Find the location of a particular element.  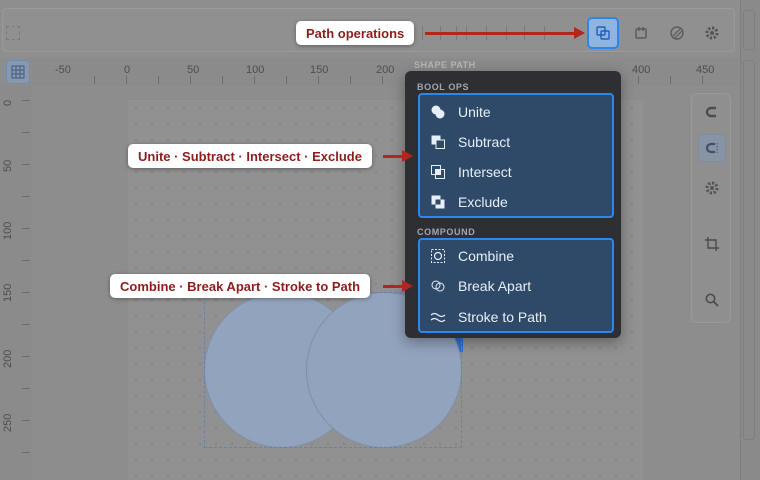

horizontal-ruler: -50 0 50 100 150 200 400 450 is located at coordinates (385, 72).